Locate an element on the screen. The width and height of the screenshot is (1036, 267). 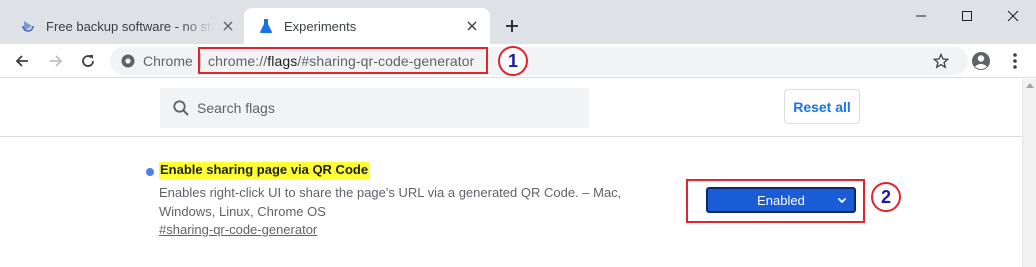
new-tab-button is located at coordinates (512, 26).